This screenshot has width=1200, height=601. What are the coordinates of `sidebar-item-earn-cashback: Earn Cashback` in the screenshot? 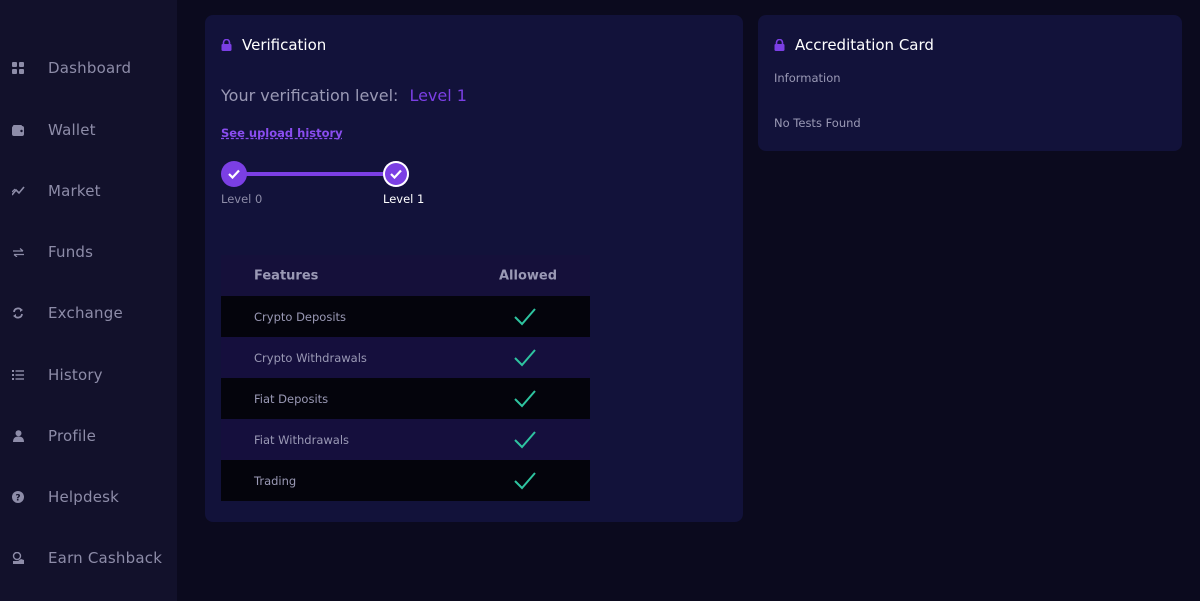 It's located at (88, 558).